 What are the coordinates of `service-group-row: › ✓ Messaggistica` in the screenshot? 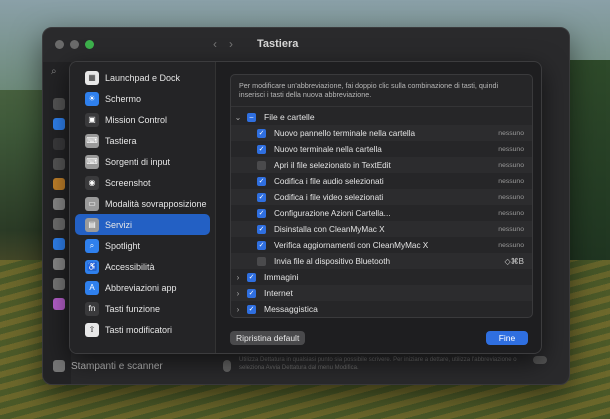 It's located at (381, 309).